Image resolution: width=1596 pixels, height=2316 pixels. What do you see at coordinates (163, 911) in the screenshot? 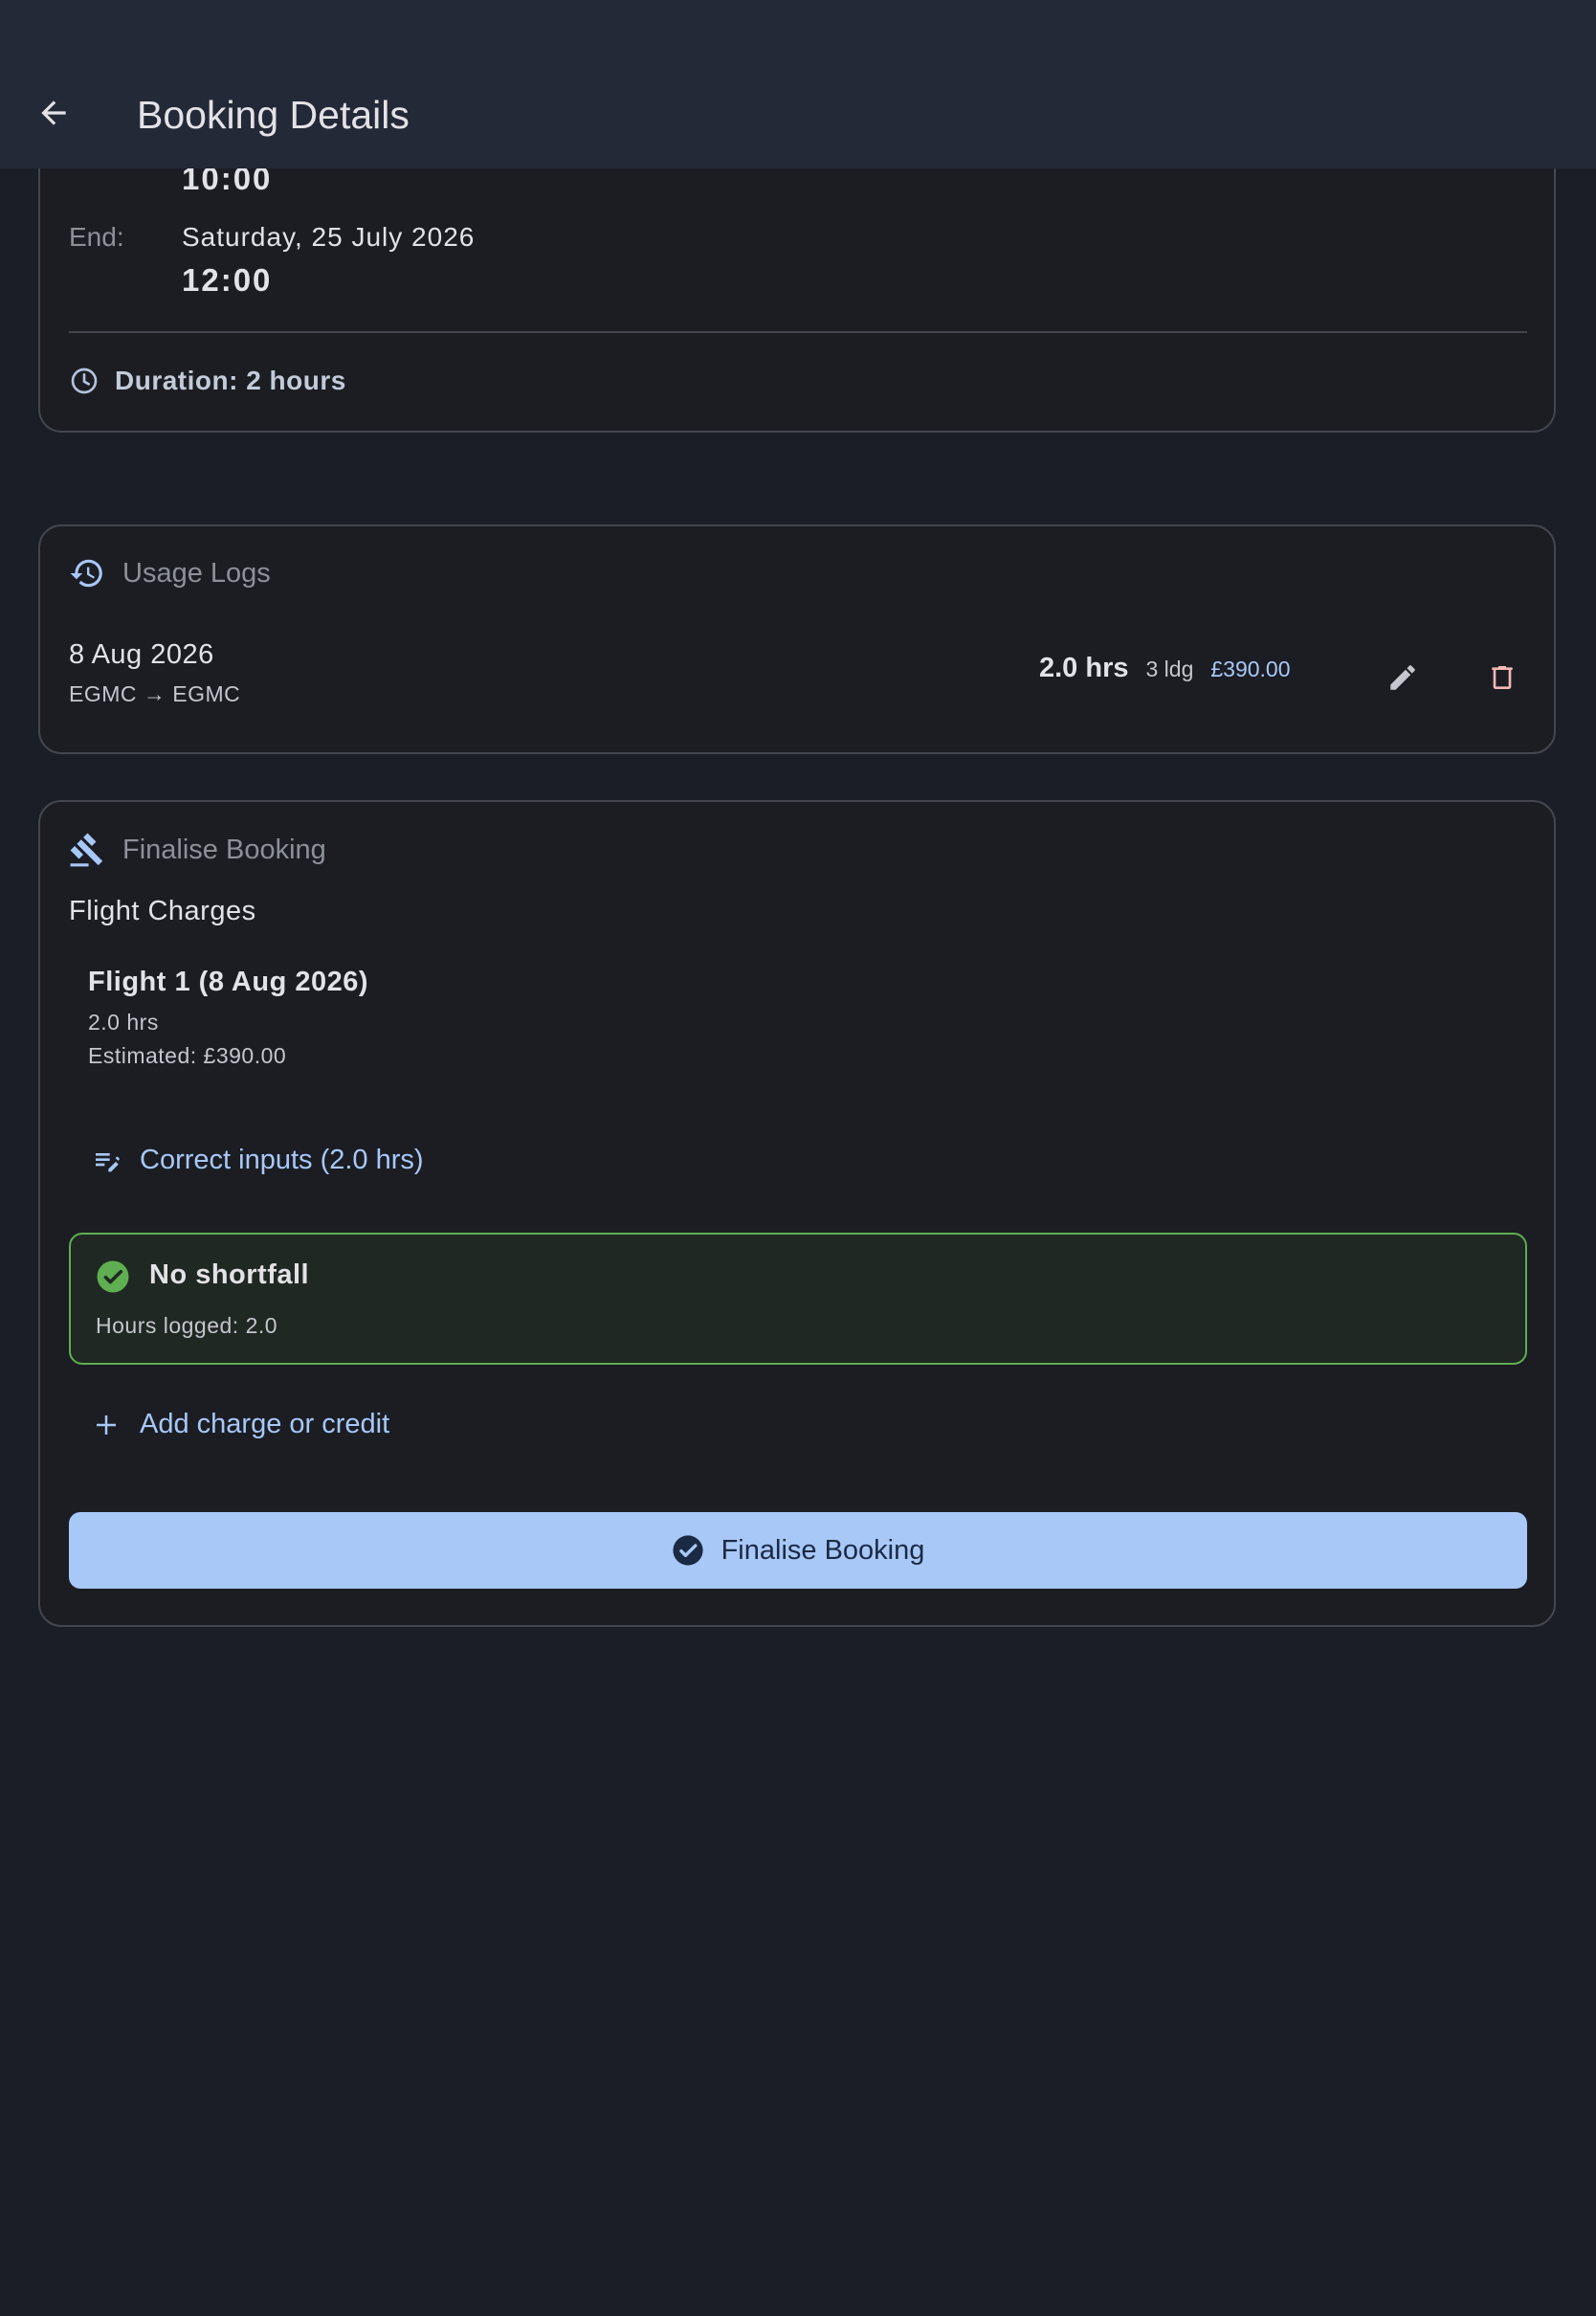
I see `flight-charges-label: Flight Charges` at bounding box center [163, 911].